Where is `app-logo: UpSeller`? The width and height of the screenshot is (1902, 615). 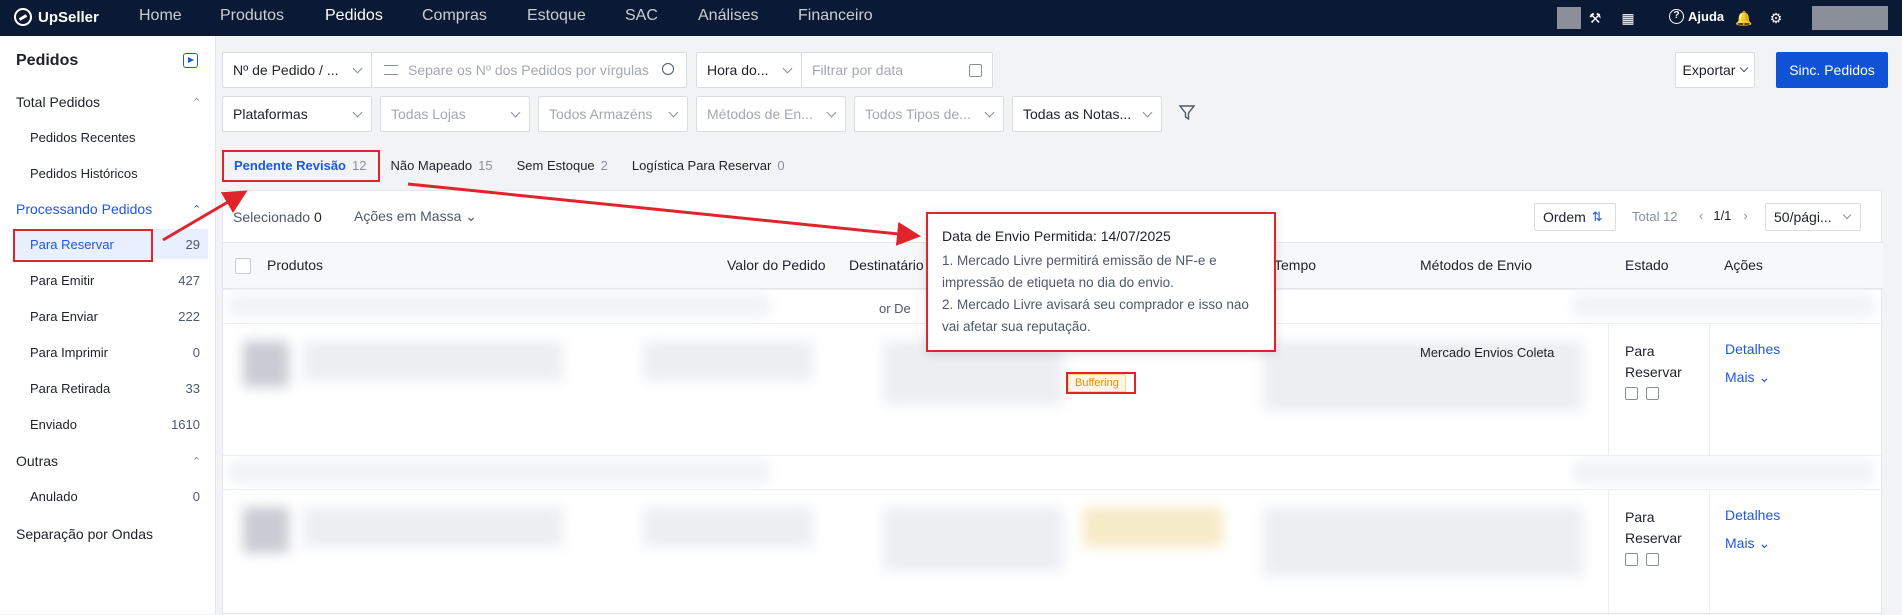 app-logo: UpSeller is located at coordinates (56, 17).